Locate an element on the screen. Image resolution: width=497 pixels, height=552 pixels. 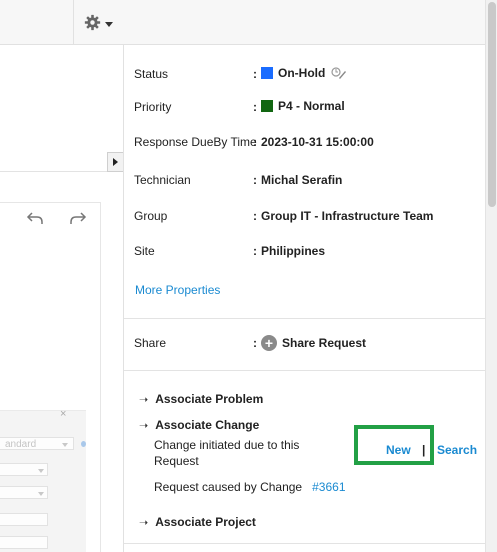
priority-value: P4 - Normal is located at coordinates (303, 106).